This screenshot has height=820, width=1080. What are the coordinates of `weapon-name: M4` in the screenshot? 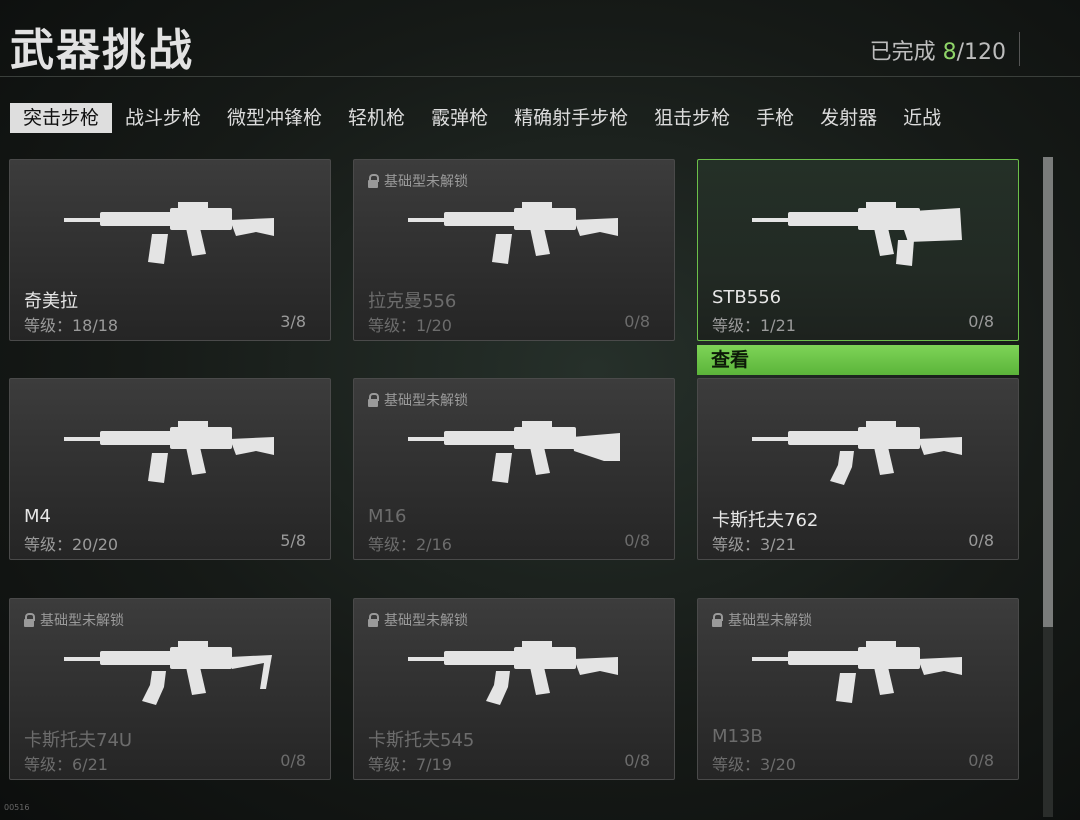 It's located at (37, 516).